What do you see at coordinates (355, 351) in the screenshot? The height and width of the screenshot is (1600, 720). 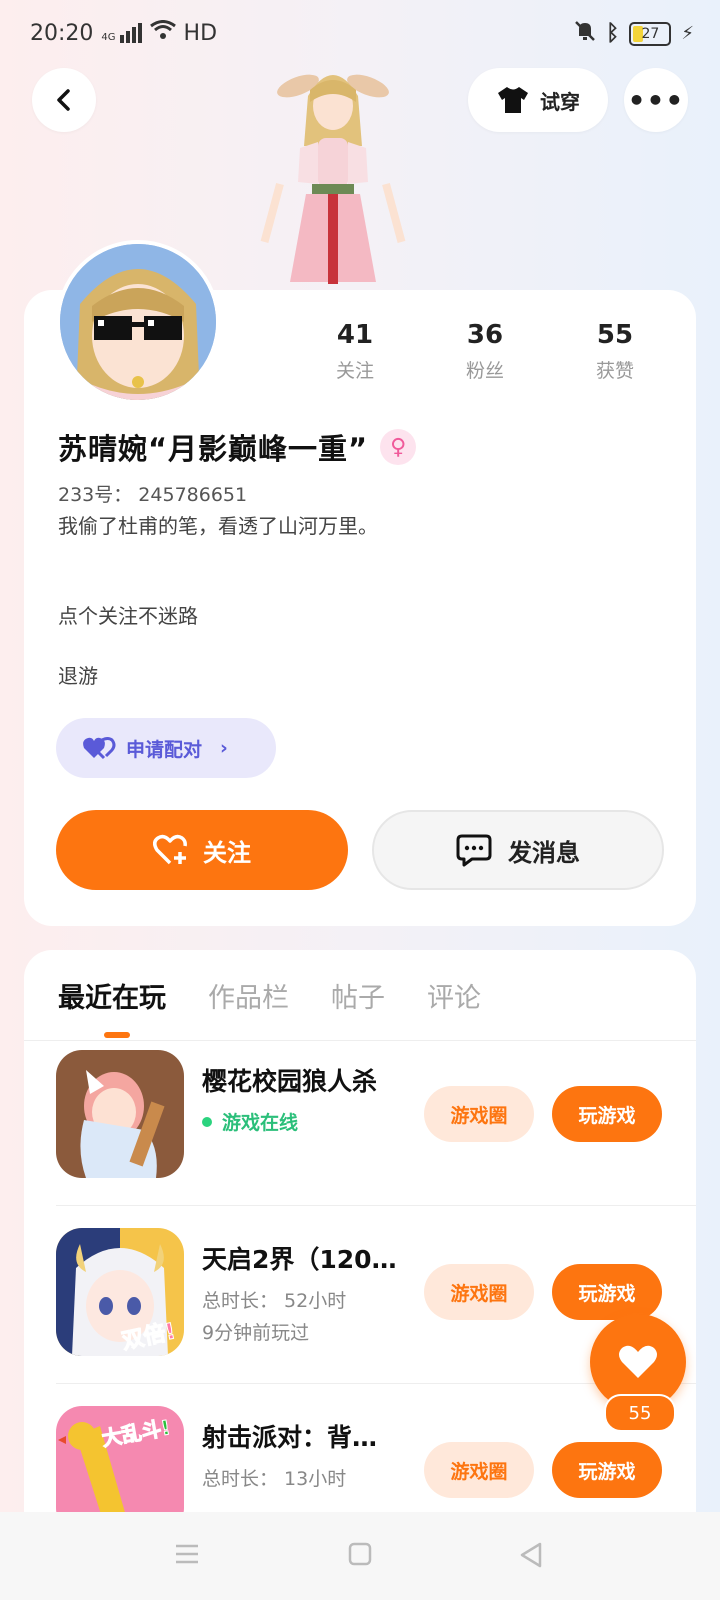 I see `stat-following: 41 关注` at bounding box center [355, 351].